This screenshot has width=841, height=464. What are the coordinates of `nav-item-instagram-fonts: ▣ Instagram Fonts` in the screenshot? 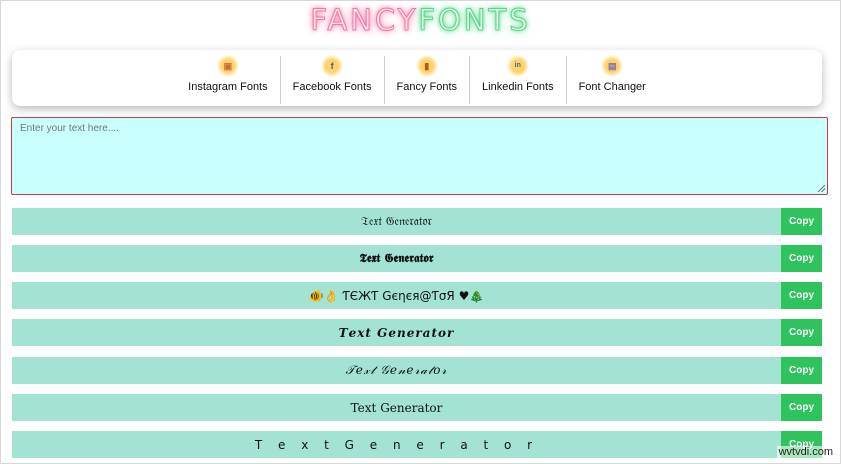 It's located at (227, 78).